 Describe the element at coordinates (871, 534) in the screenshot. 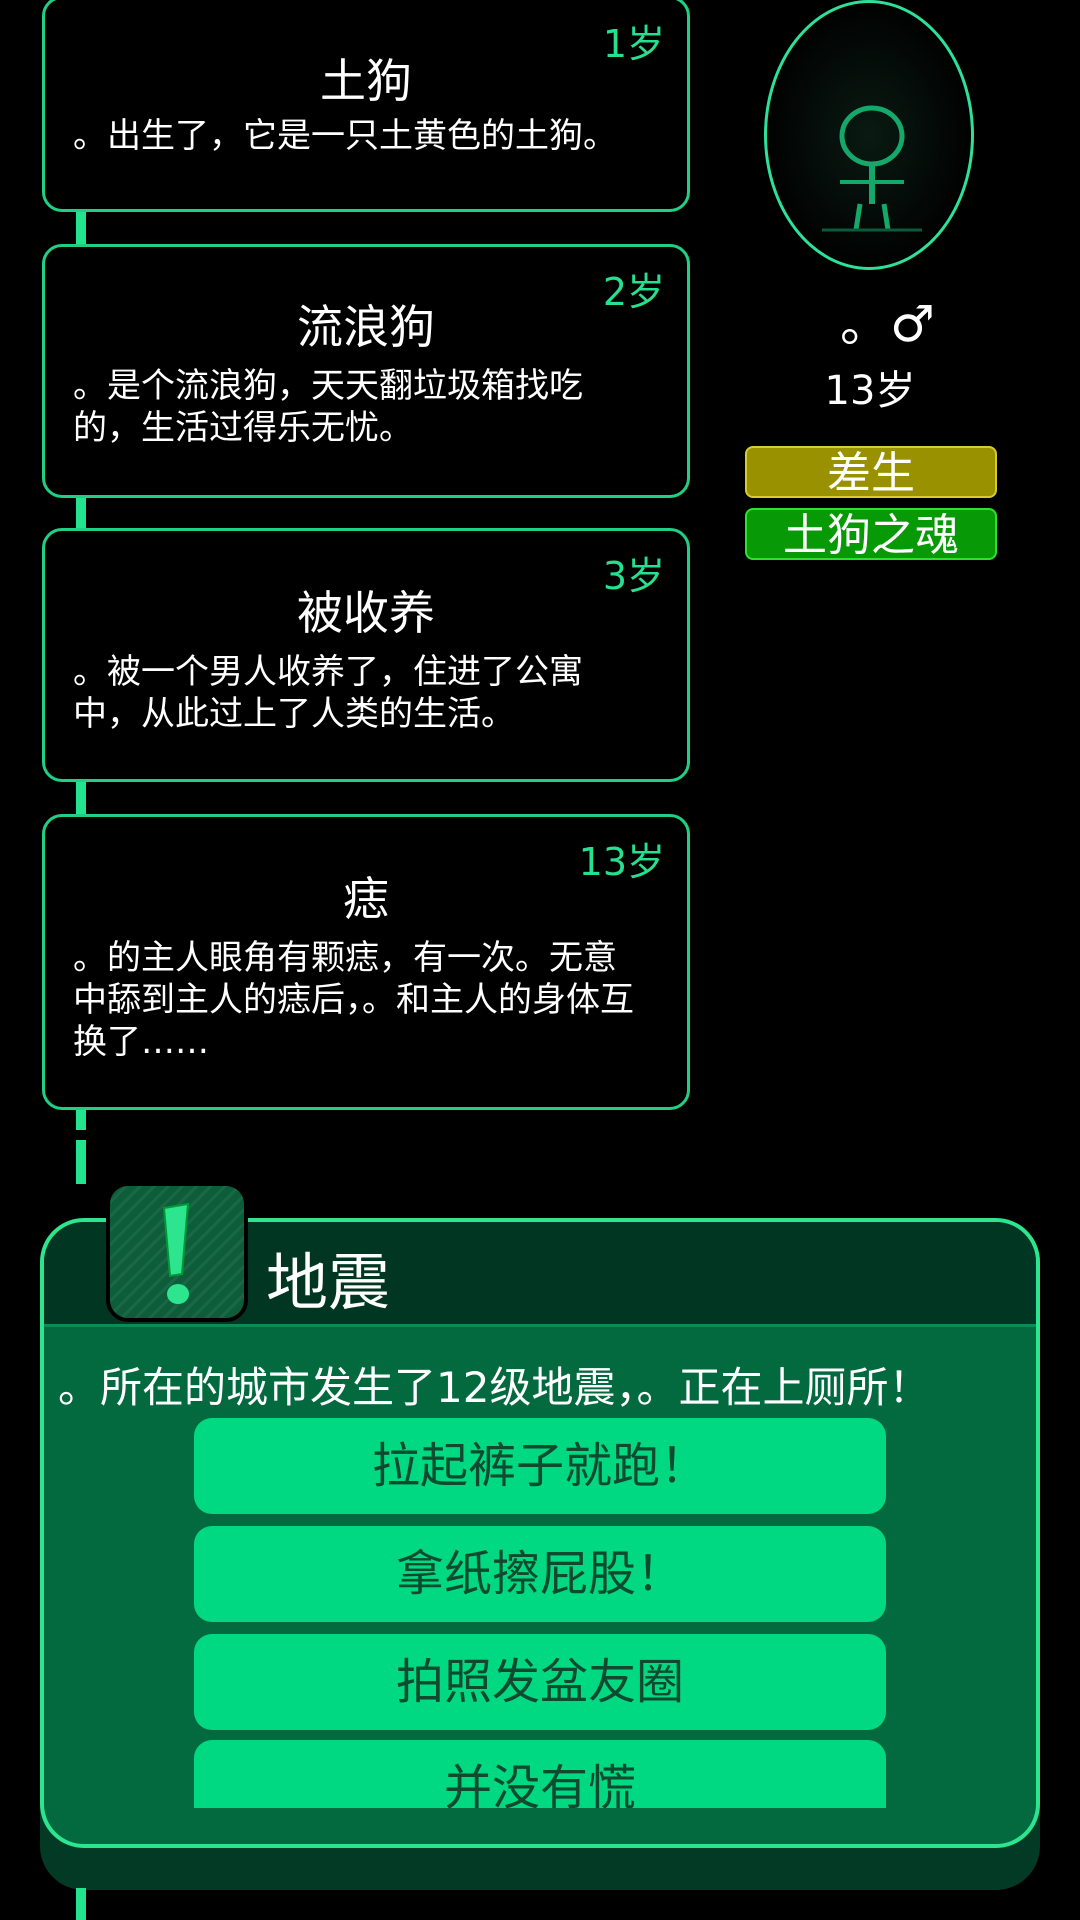

I see `tag-badge: 土狗之魂` at that location.